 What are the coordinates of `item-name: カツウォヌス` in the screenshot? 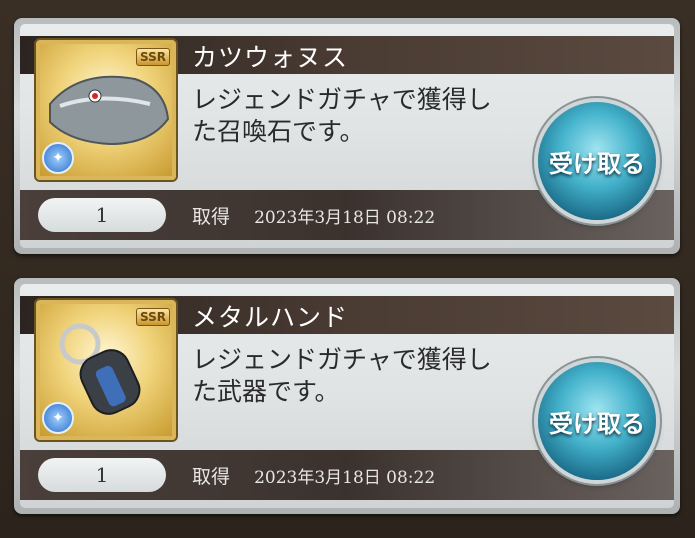 It's located at (270, 57).